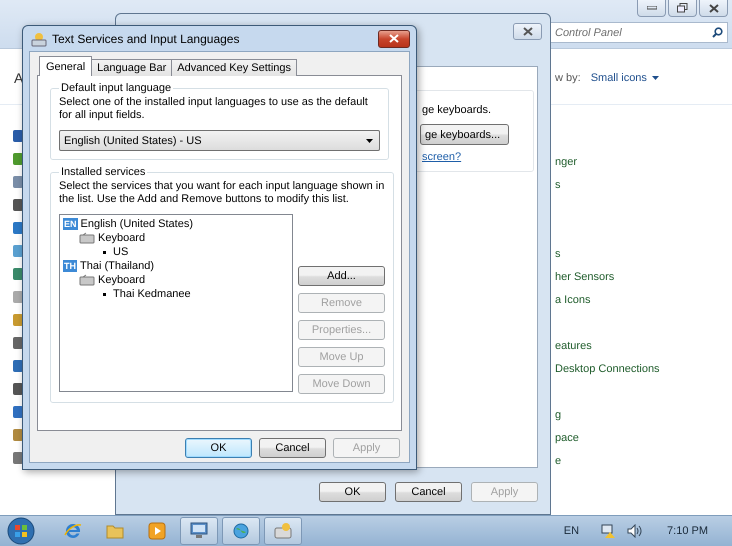  Describe the element at coordinates (222, 193) in the screenshot. I see `group-description: Select the services that you want for each input language shown in the list. Use the Add and Remove buttons to modify this list.` at that location.